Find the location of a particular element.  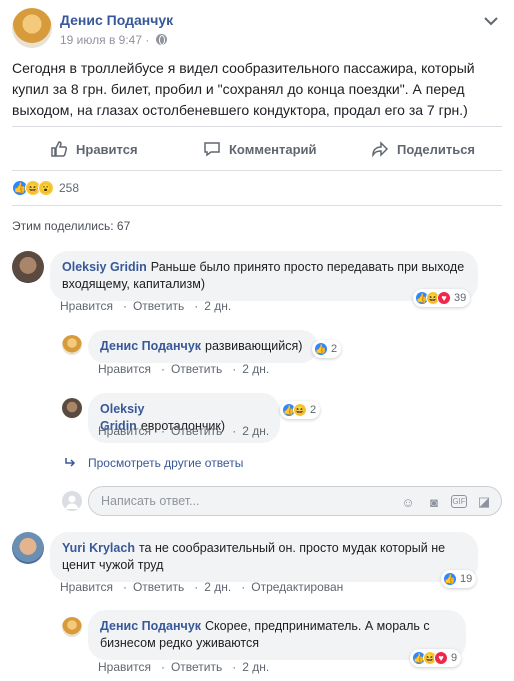

post-date: 19 июля в 9:47 is located at coordinates (101, 40).